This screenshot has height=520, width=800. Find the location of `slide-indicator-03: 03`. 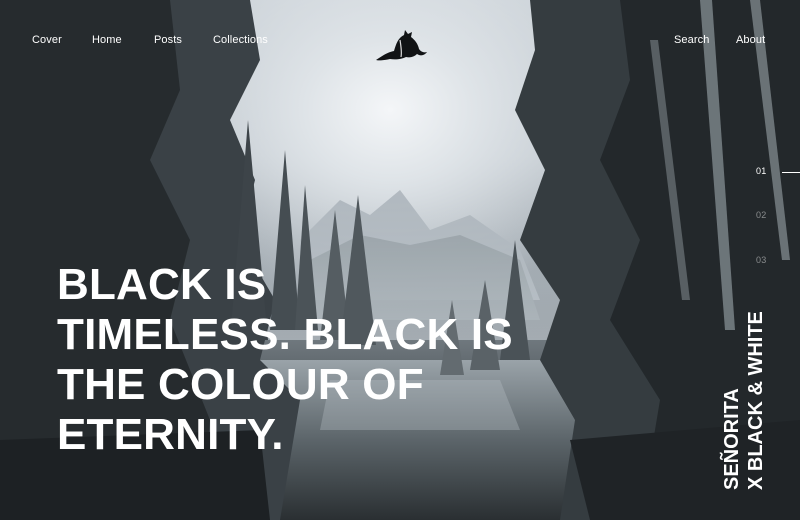

slide-indicator-03: 03 is located at coordinates (761, 260).